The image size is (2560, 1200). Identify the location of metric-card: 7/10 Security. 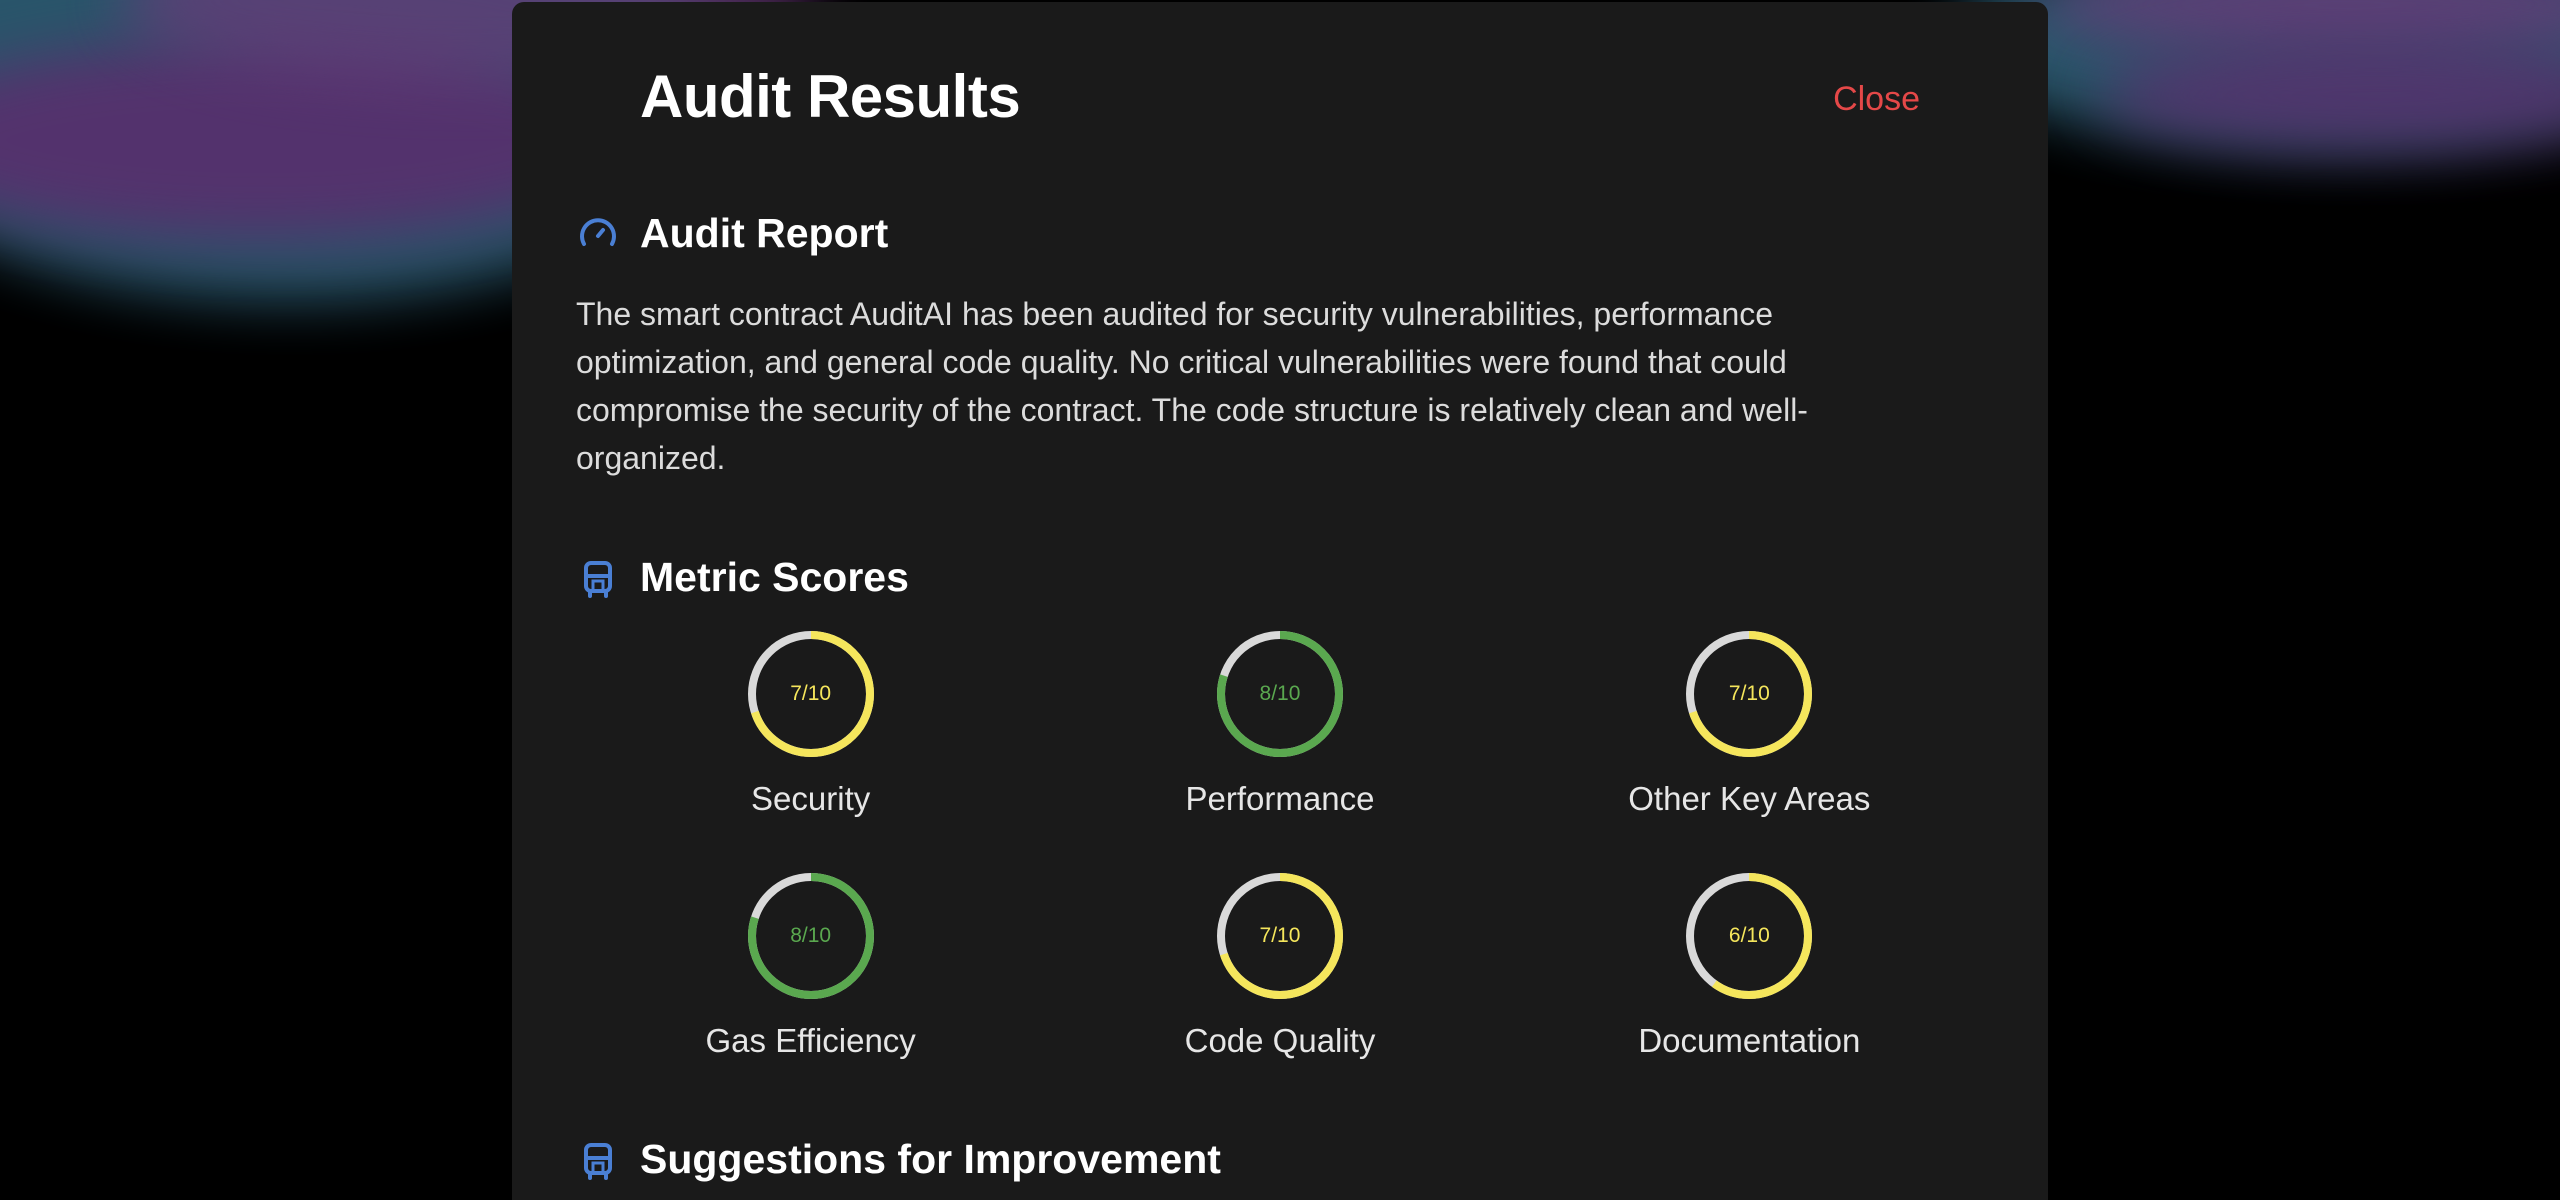
(810, 723).